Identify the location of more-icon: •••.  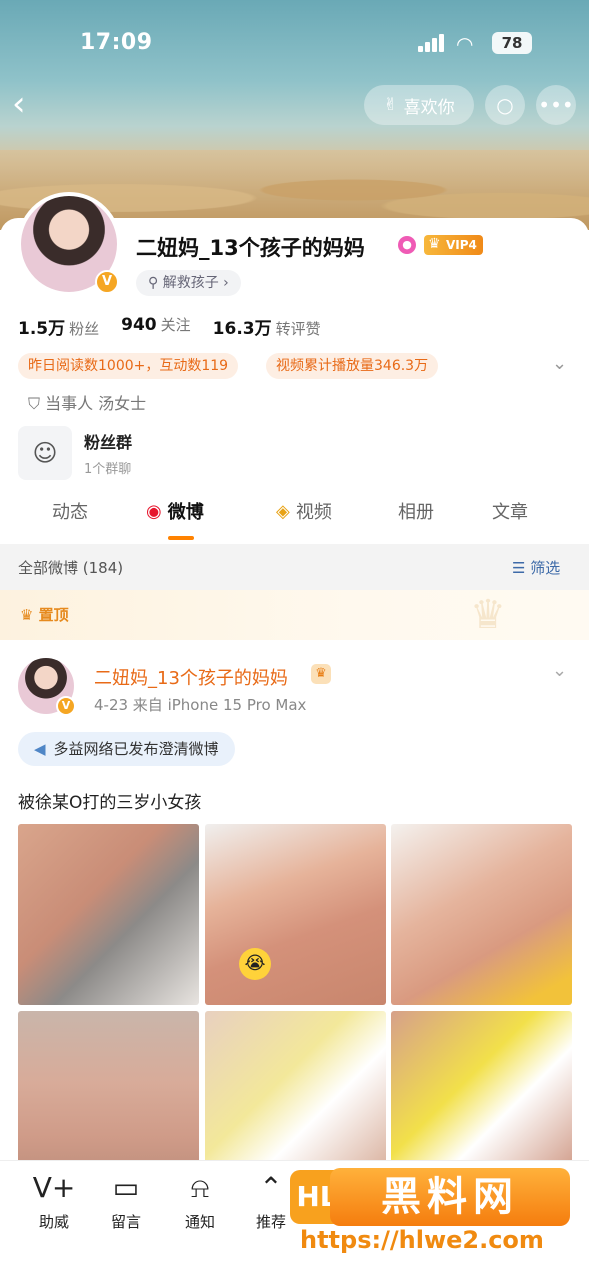
(556, 105).